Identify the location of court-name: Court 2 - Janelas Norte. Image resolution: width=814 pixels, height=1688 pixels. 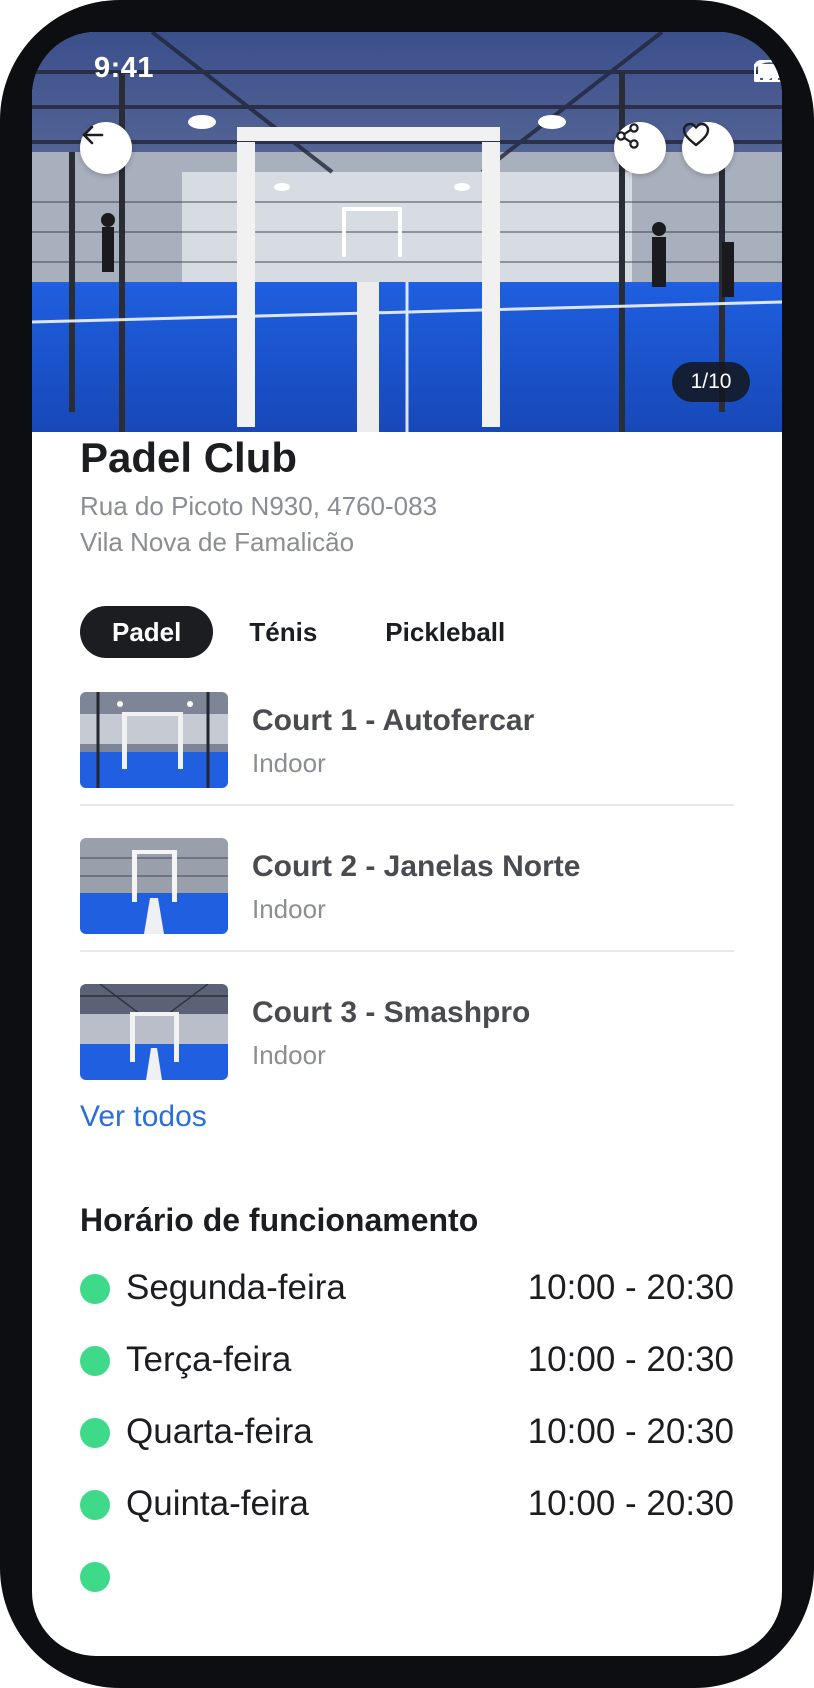
(416, 866).